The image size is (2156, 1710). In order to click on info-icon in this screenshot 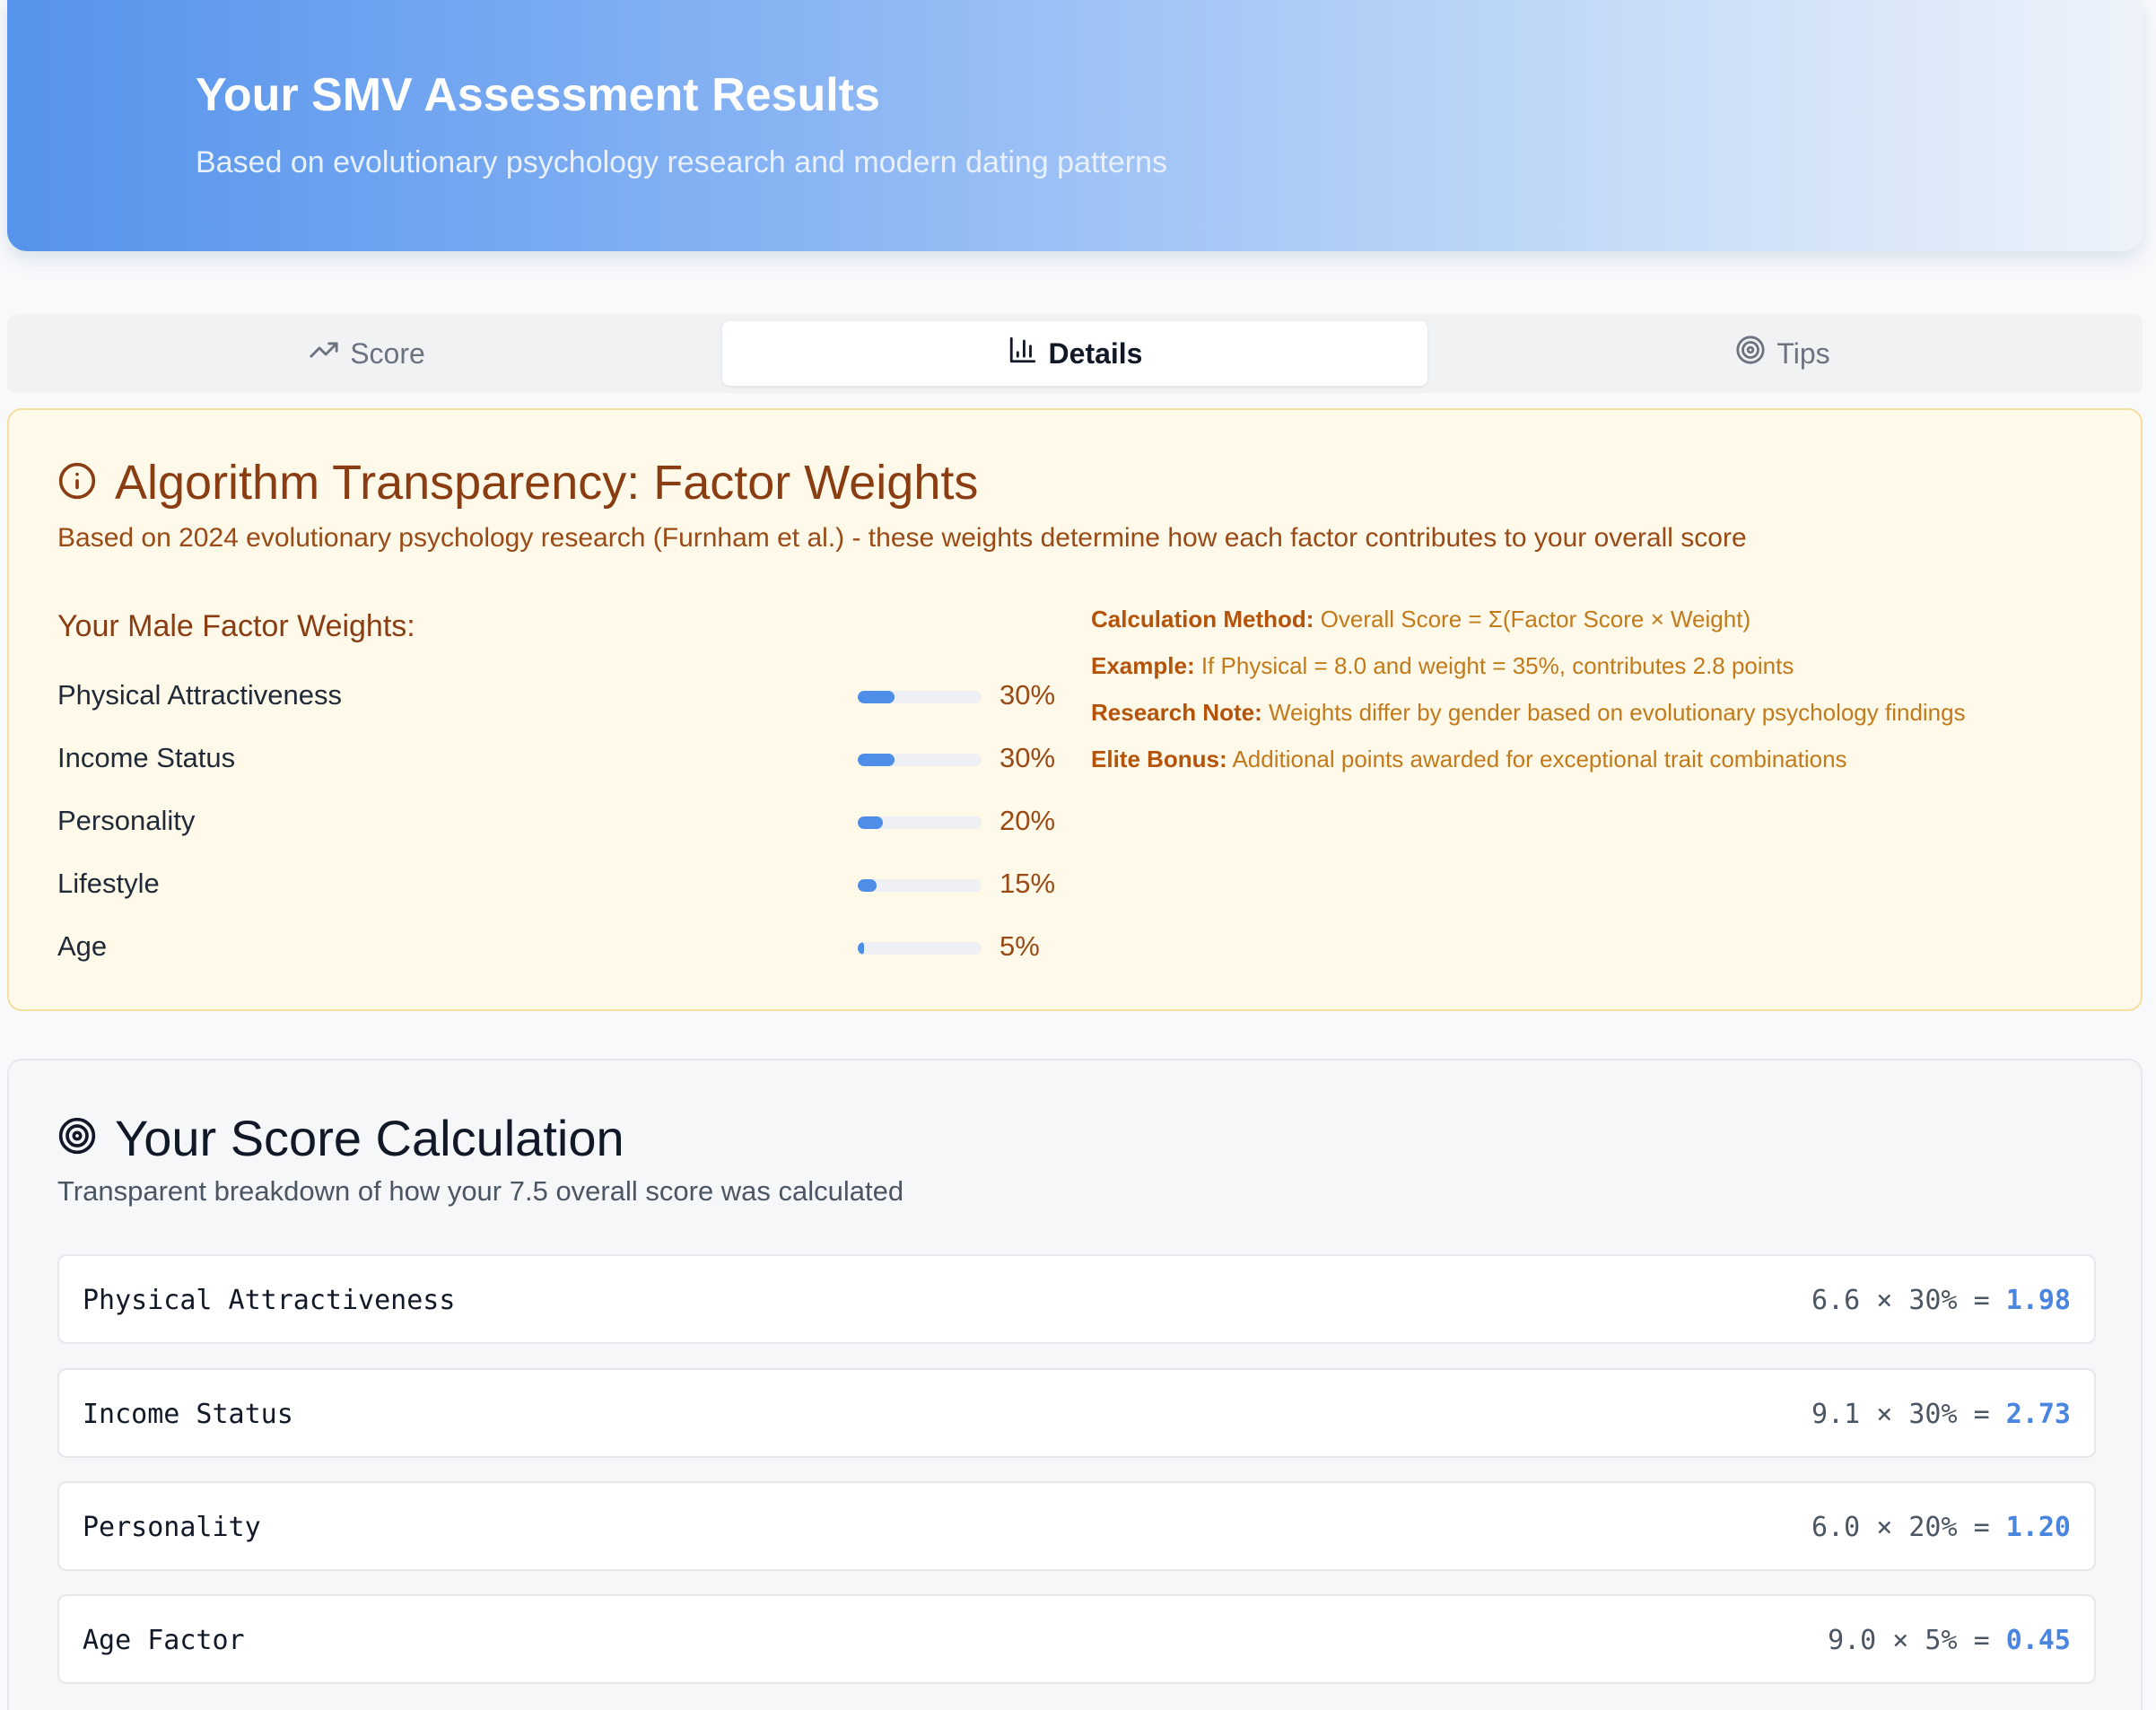, I will do `click(77, 483)`.